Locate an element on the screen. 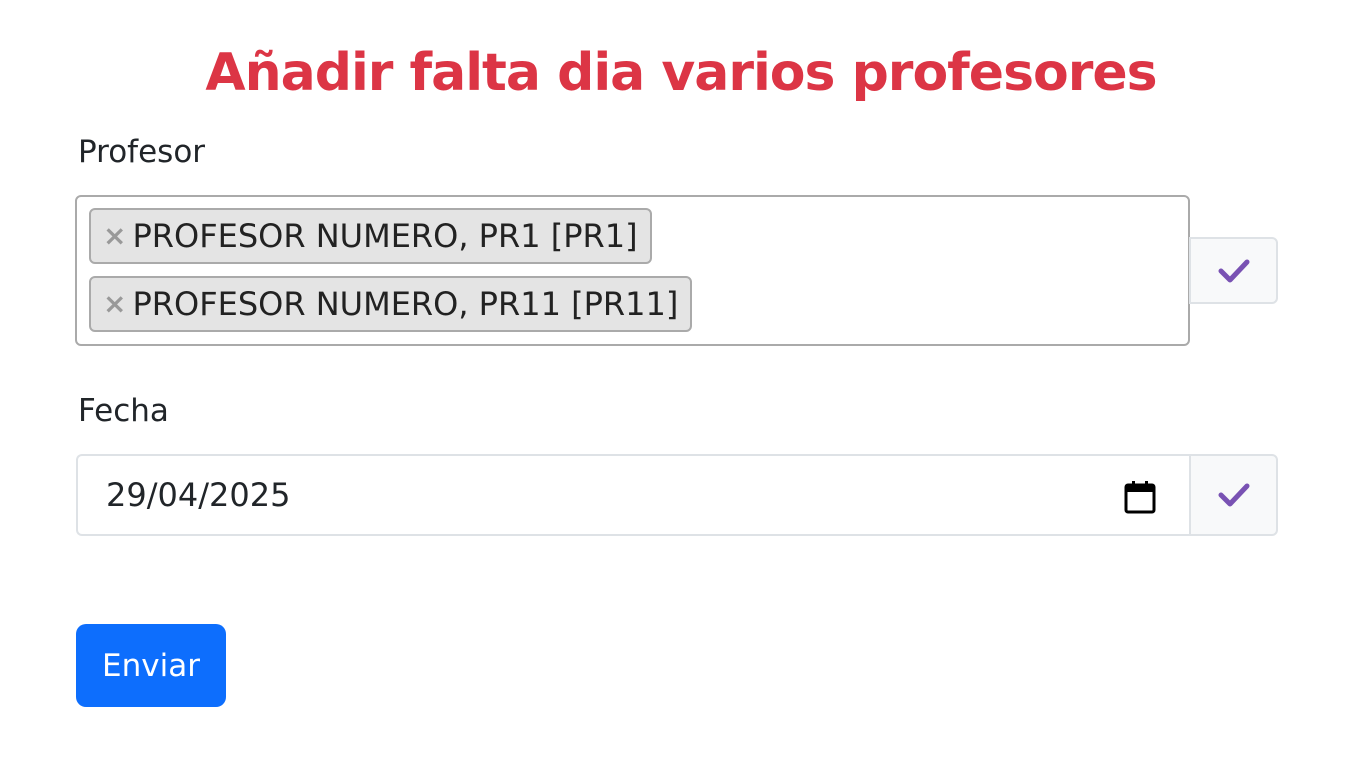 The image size is (1362, 764). profesor-valid-addon is located at coordinates (1233, 270).